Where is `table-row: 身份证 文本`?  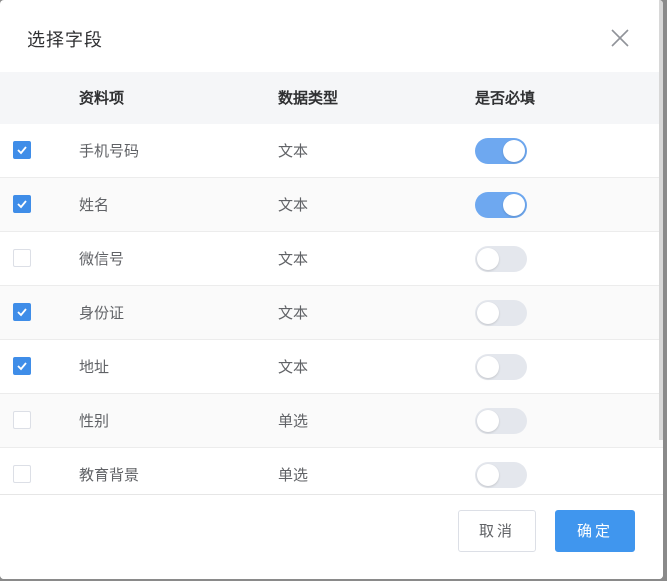 table-row: 身份证 文本 is located at coordinates (331, 313).